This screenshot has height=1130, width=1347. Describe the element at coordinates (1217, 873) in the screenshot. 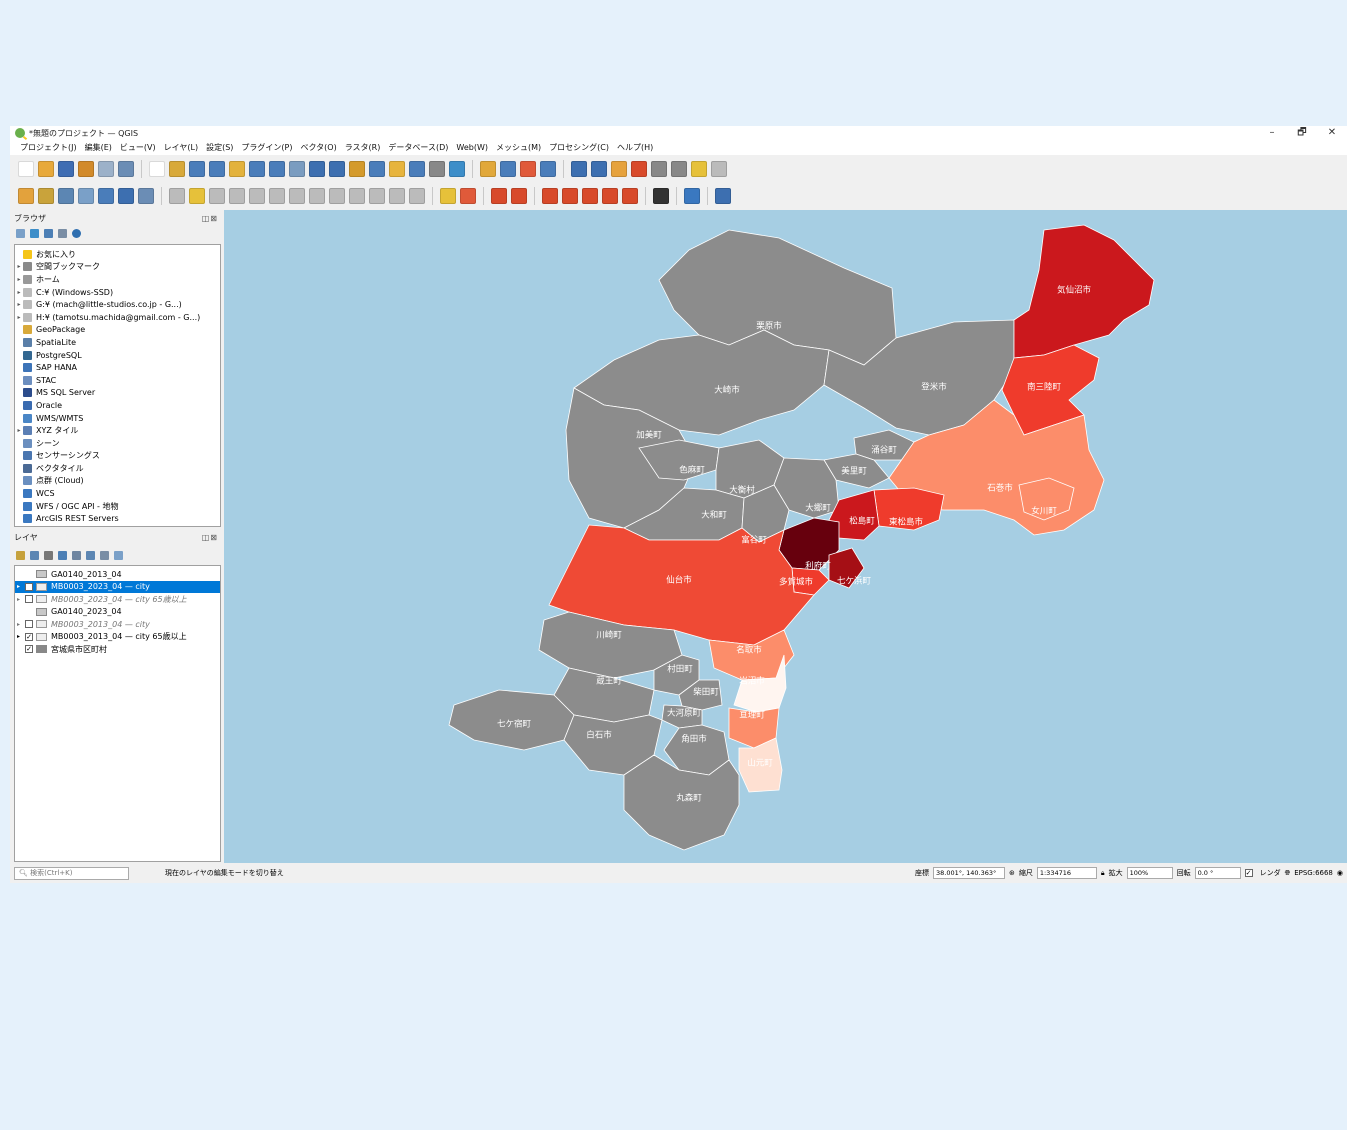

I see `rotation-spinbox: 0.0 °` at that location.